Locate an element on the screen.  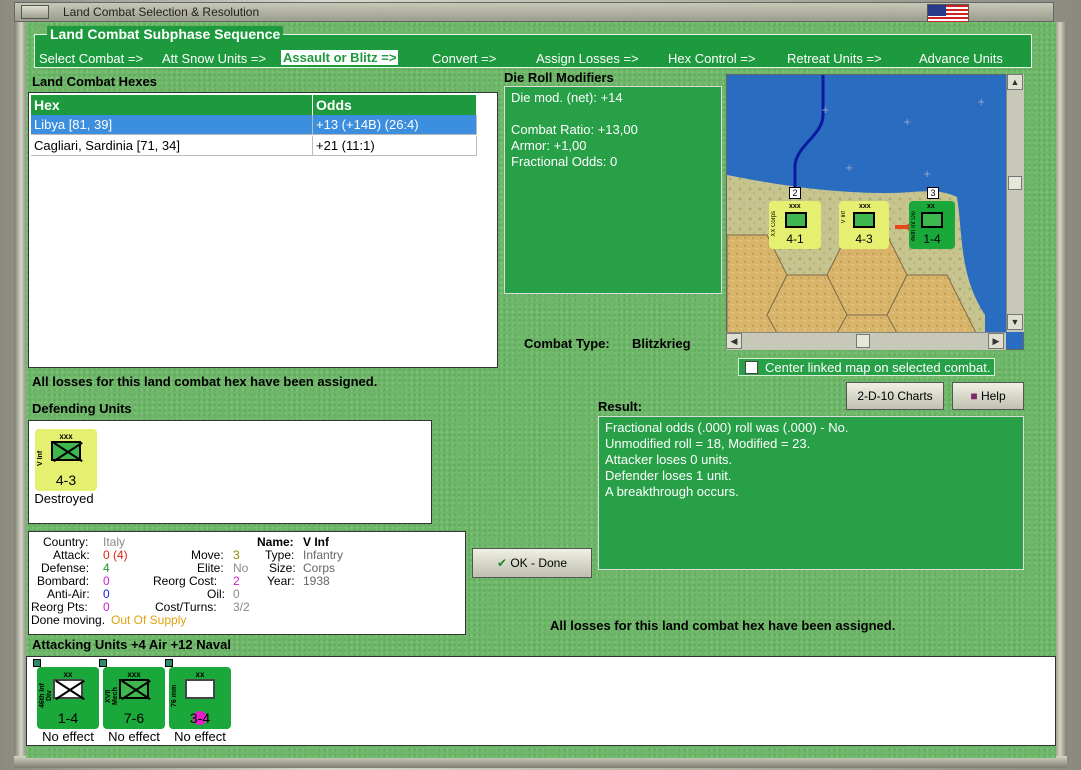
stack-count: 3 is located at coordinates (933, 193).